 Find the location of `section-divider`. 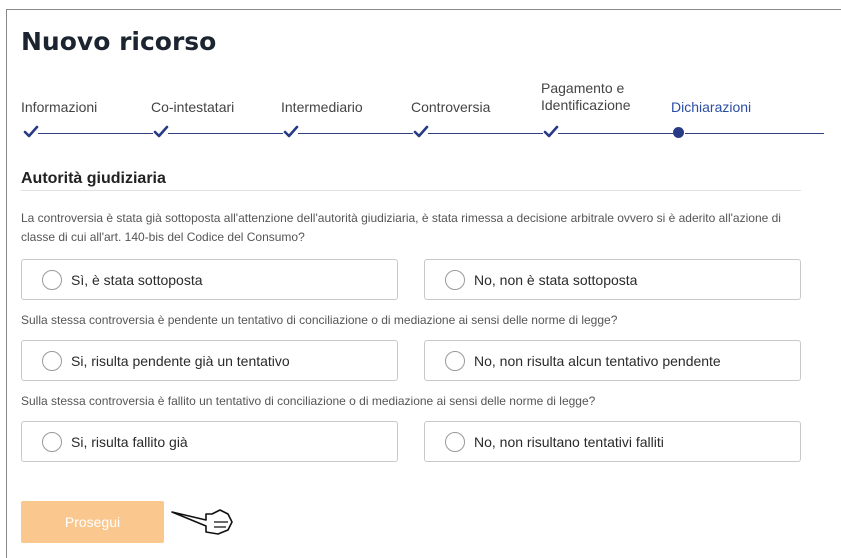

section-divider is located at coordinates (411, 190).